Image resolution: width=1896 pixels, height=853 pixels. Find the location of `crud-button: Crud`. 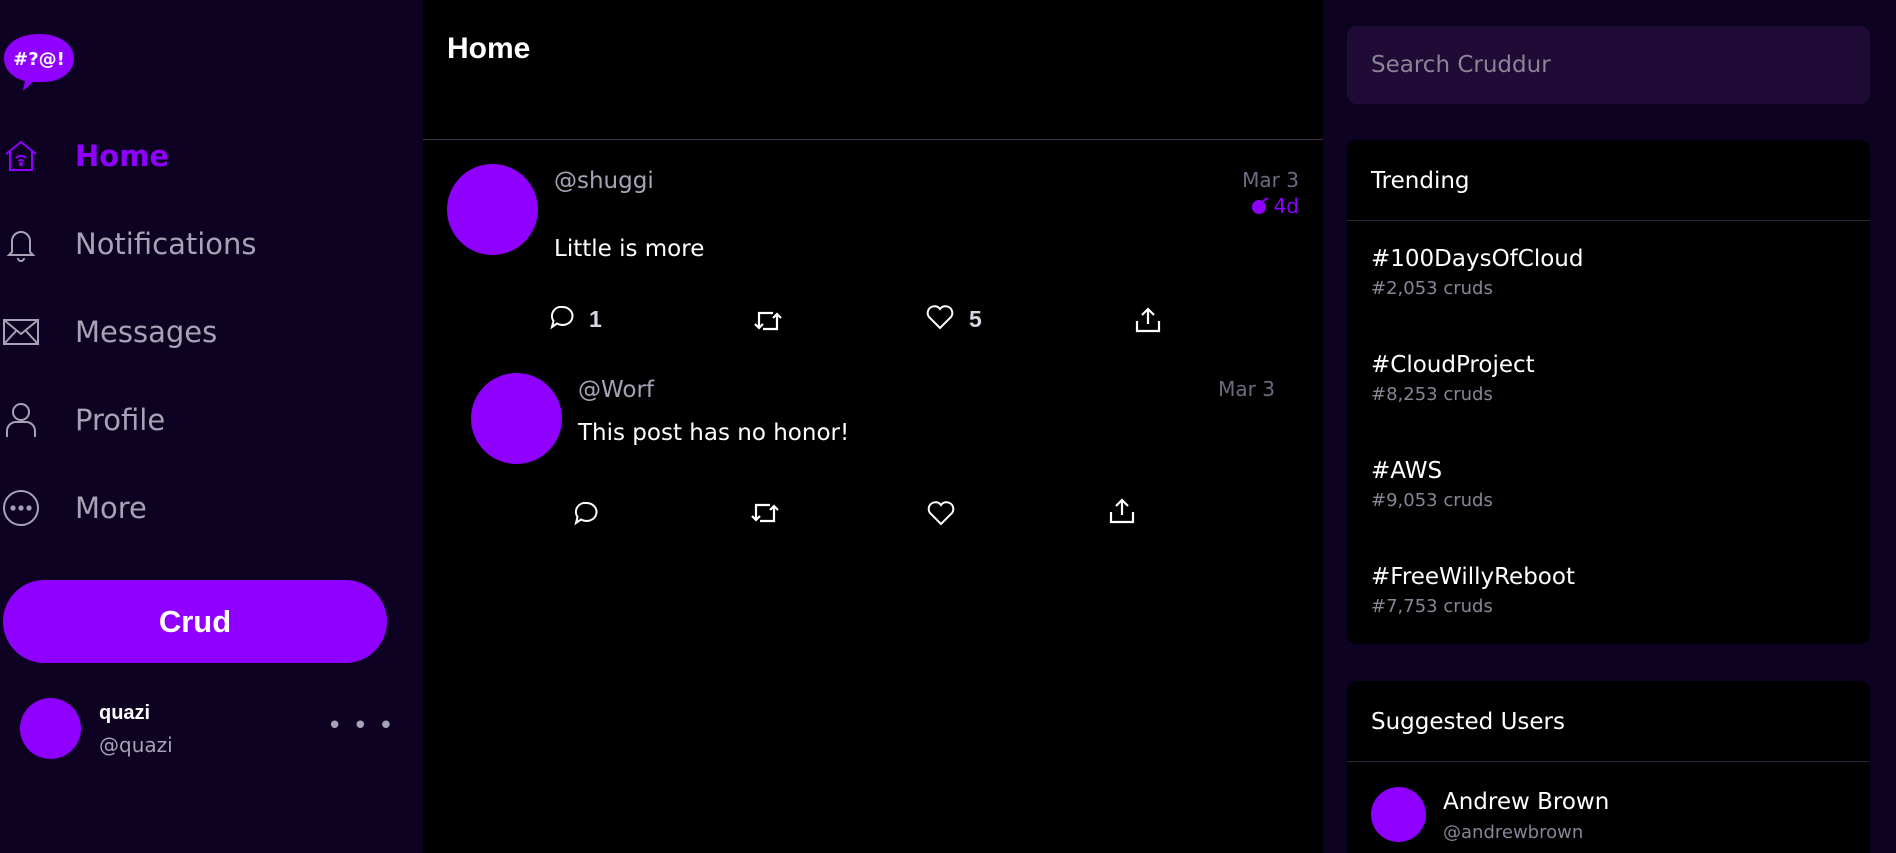

crud-button: Crud is located at coordinates (195, 621).